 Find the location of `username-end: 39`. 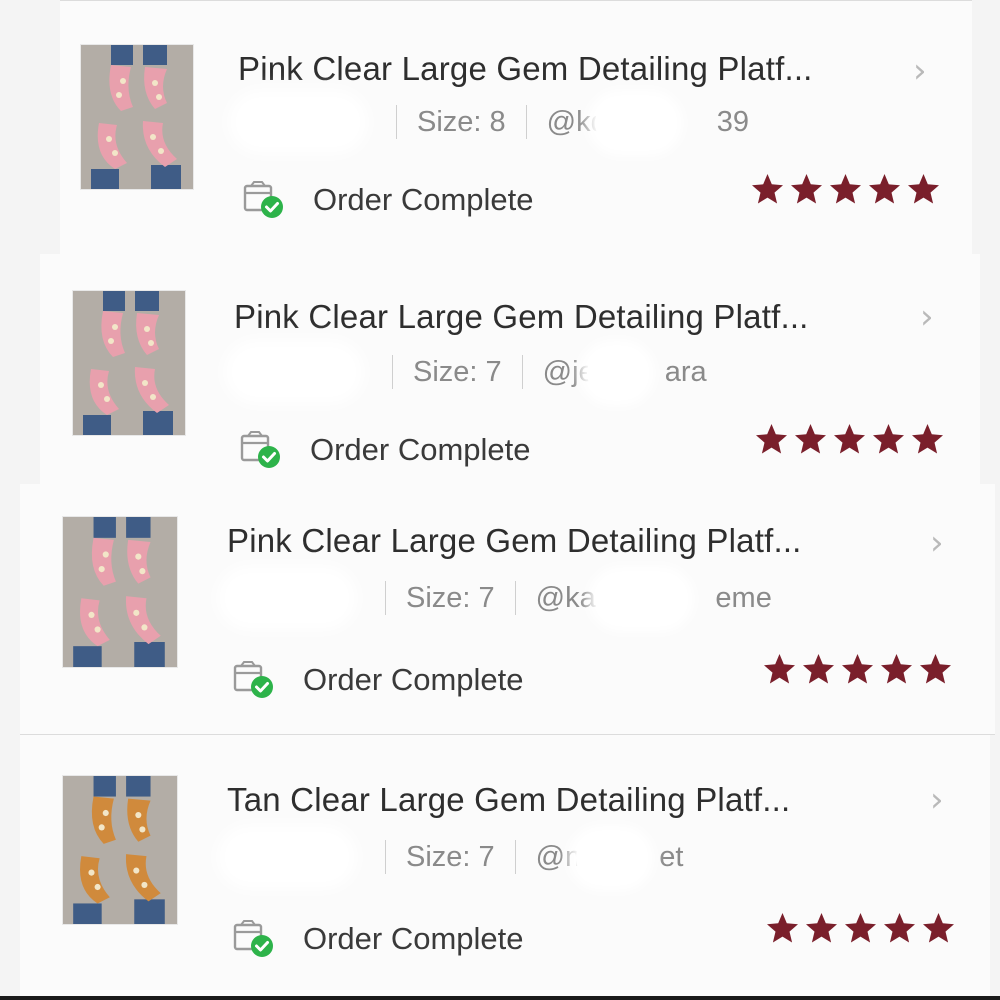

username-end: 39 is located at coordinates (733, 121).